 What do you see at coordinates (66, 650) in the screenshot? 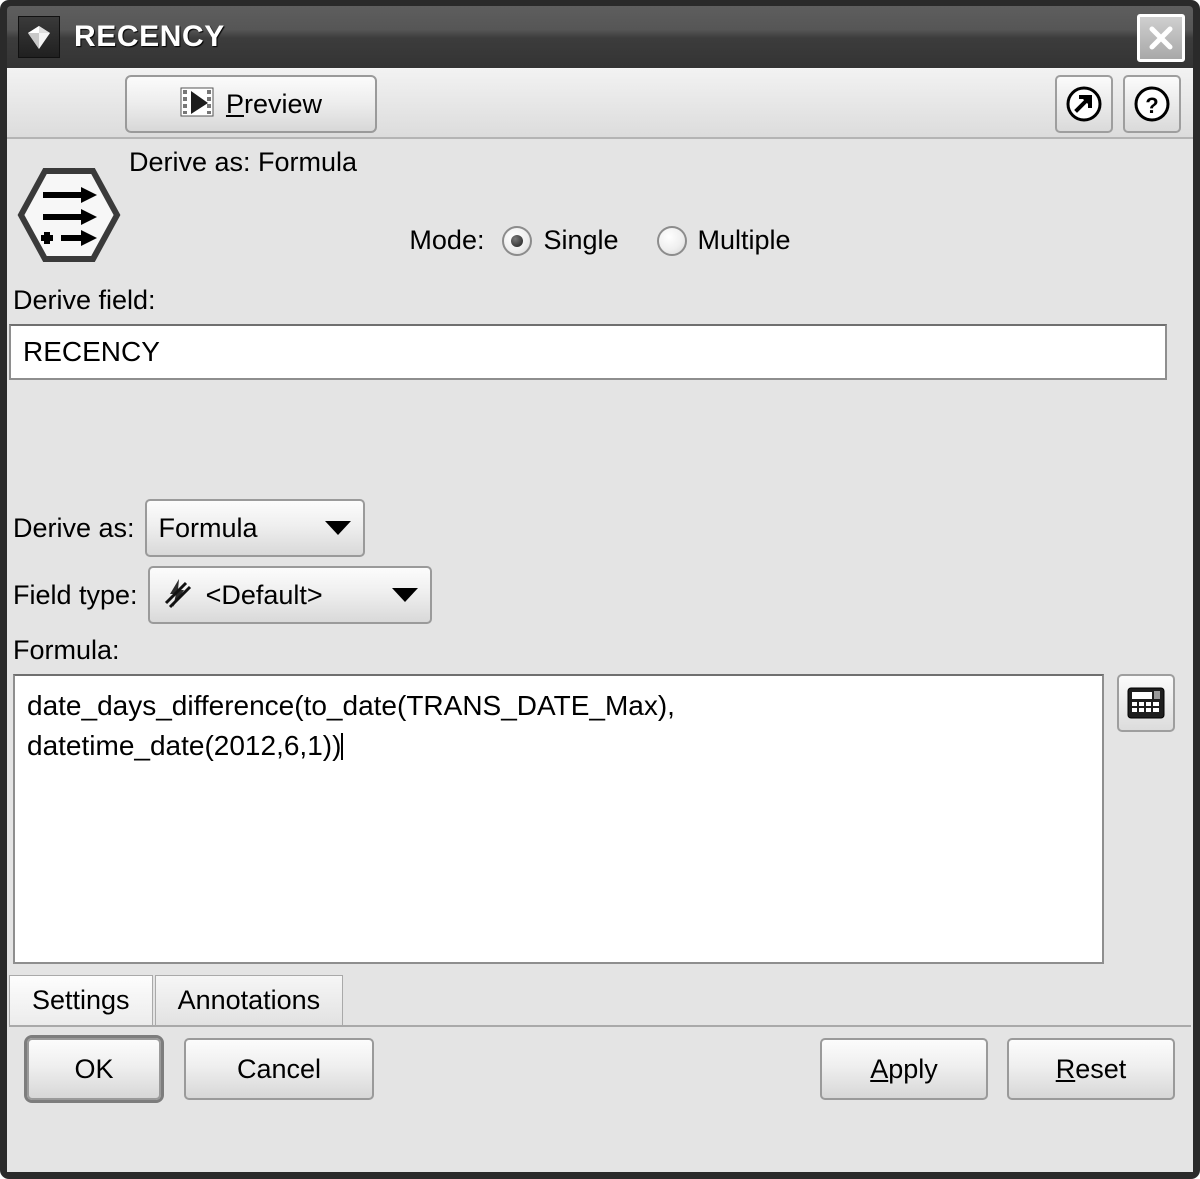
I see `formula-label: Formula:` at bounding box center [66, 650].